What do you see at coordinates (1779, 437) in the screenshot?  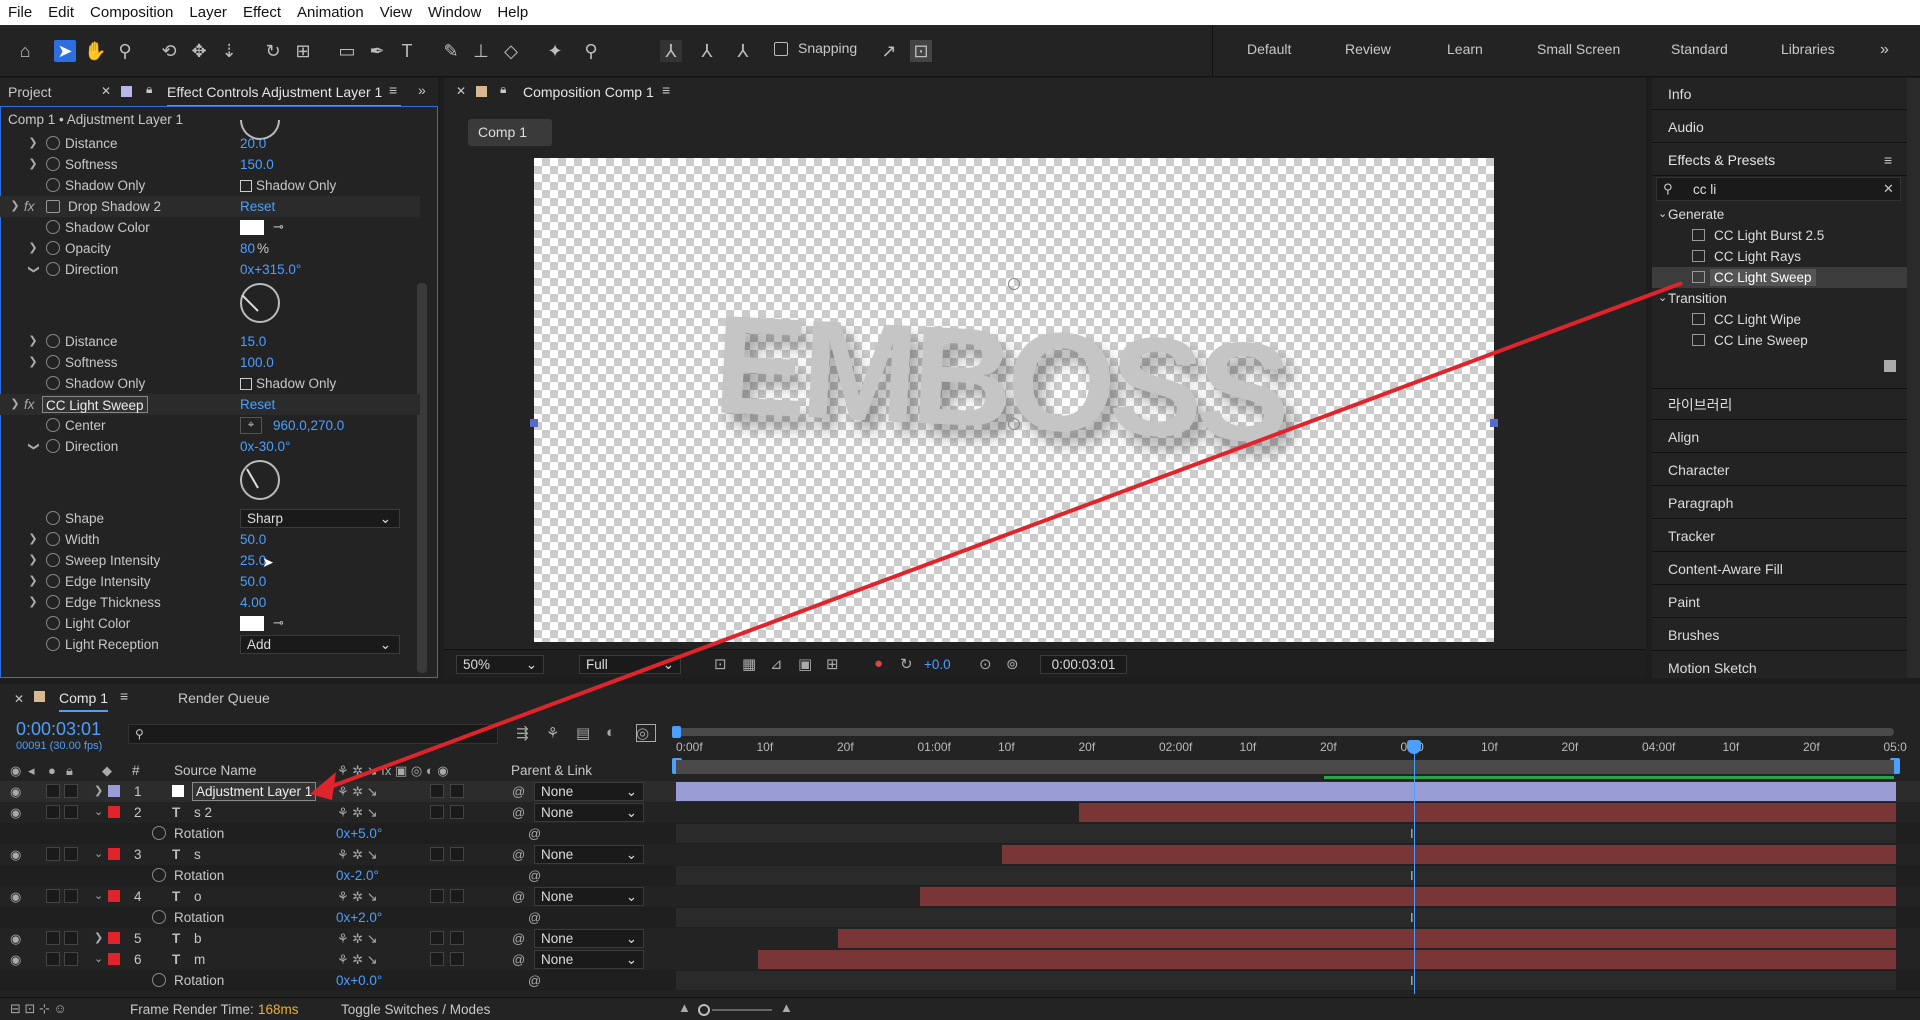 I see `panel-align: Align` at bounding box center [1779, 437].